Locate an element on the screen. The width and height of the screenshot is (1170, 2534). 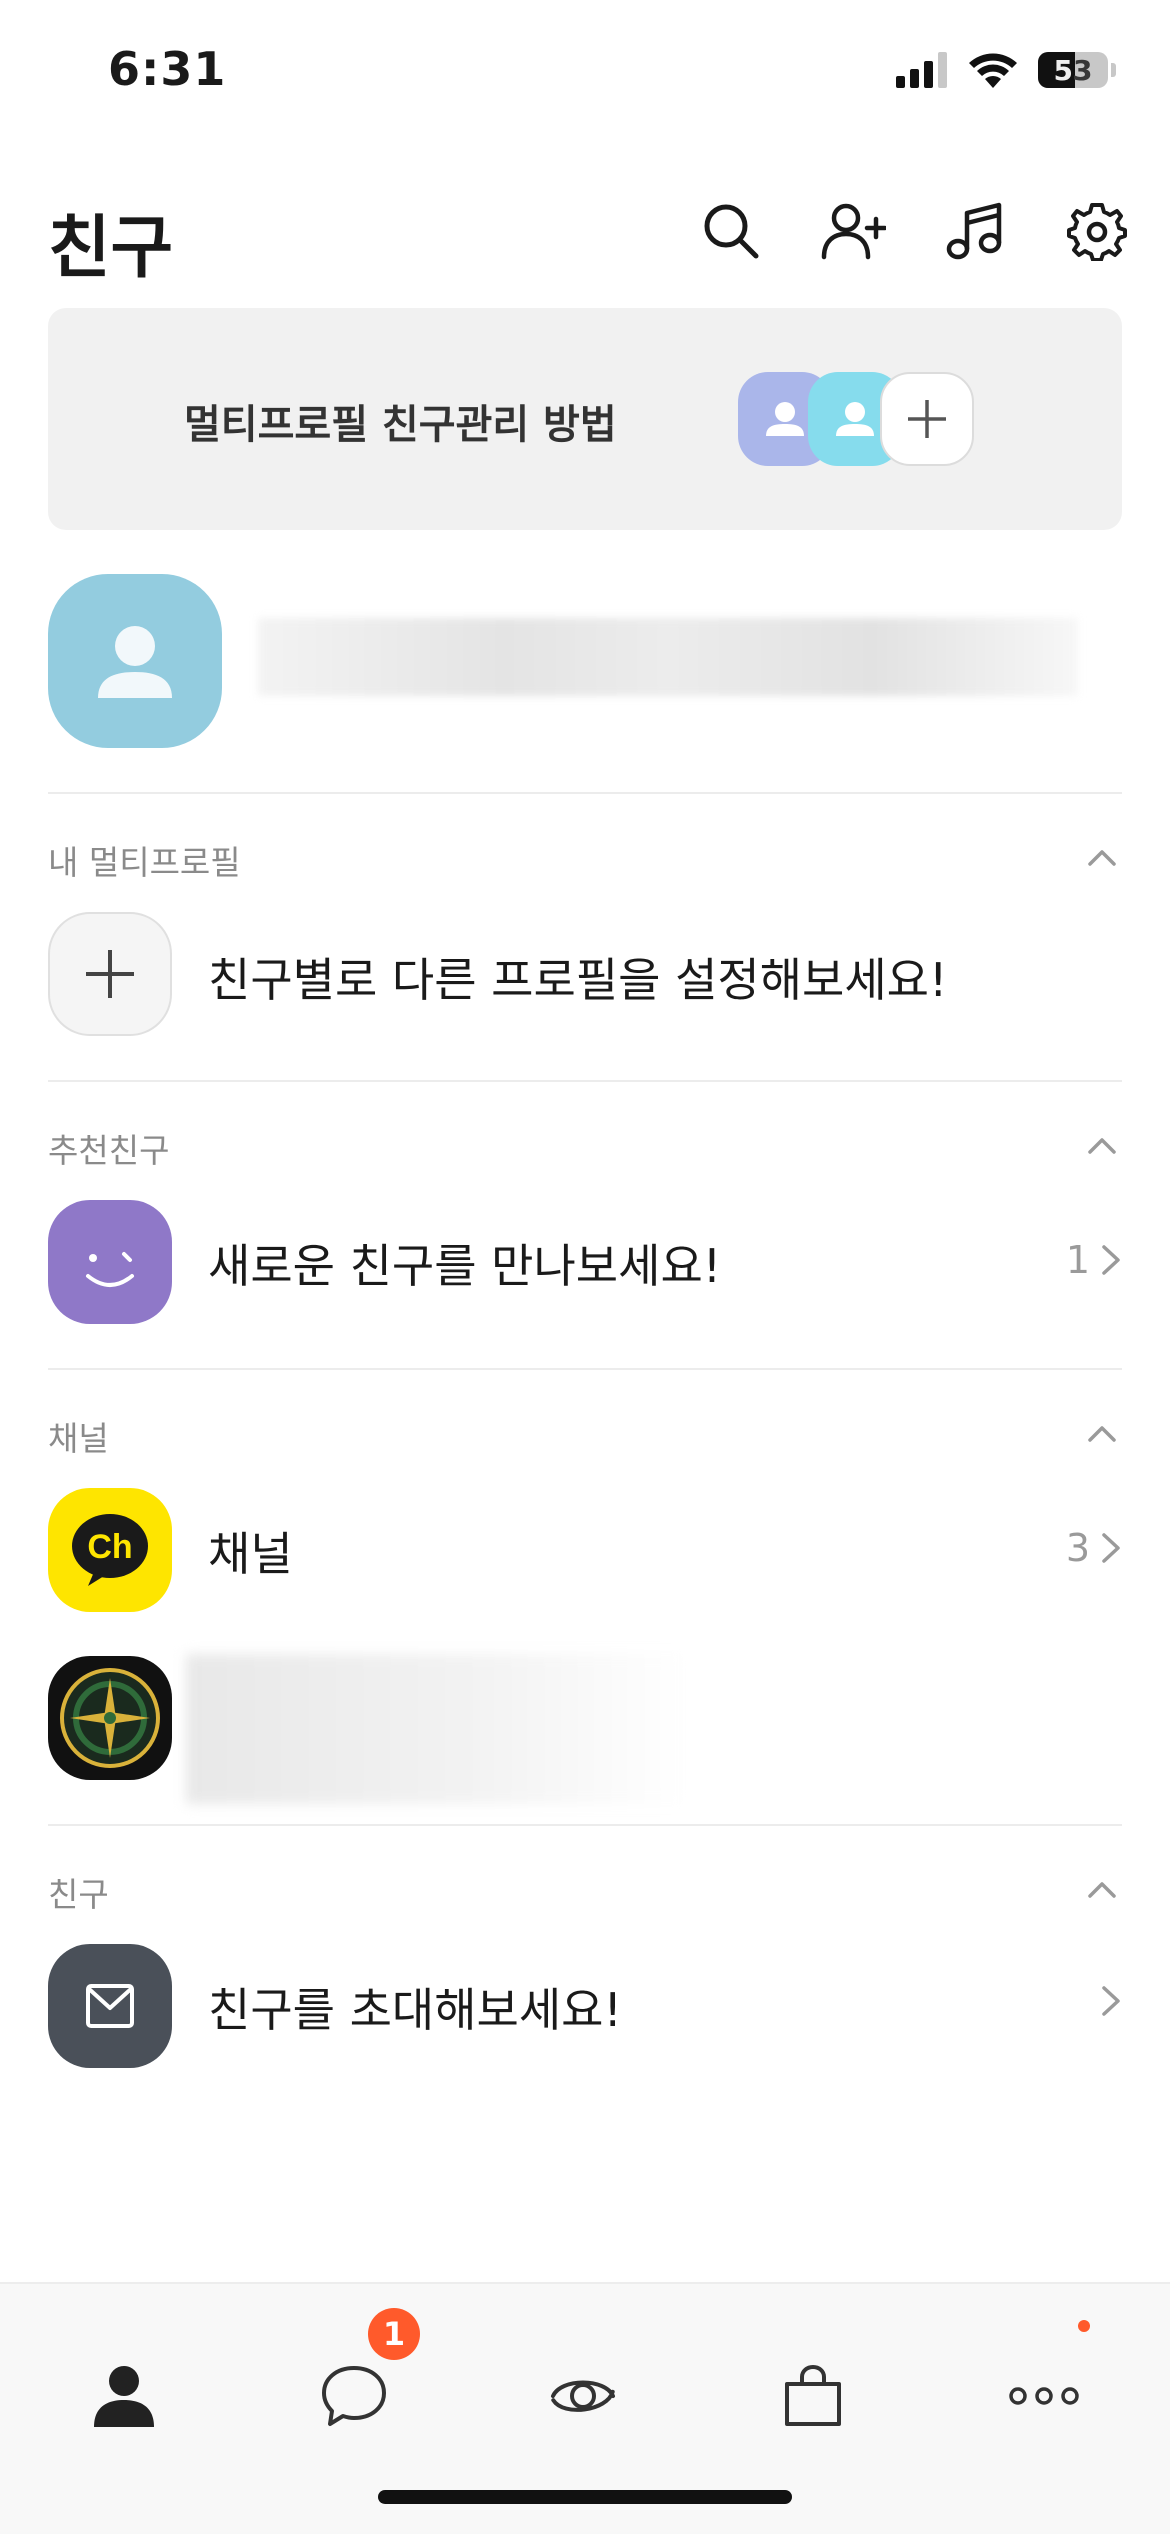
status-icons: 53 is located at coordinates (1006, 70).